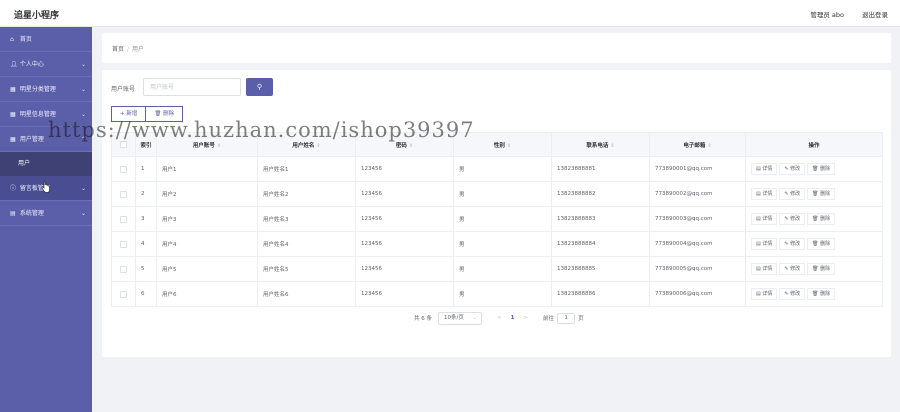  What do you see at coordinates (566, 318) in the screenshot?
I see `goto-page-input` at bounding box center [566, 318].